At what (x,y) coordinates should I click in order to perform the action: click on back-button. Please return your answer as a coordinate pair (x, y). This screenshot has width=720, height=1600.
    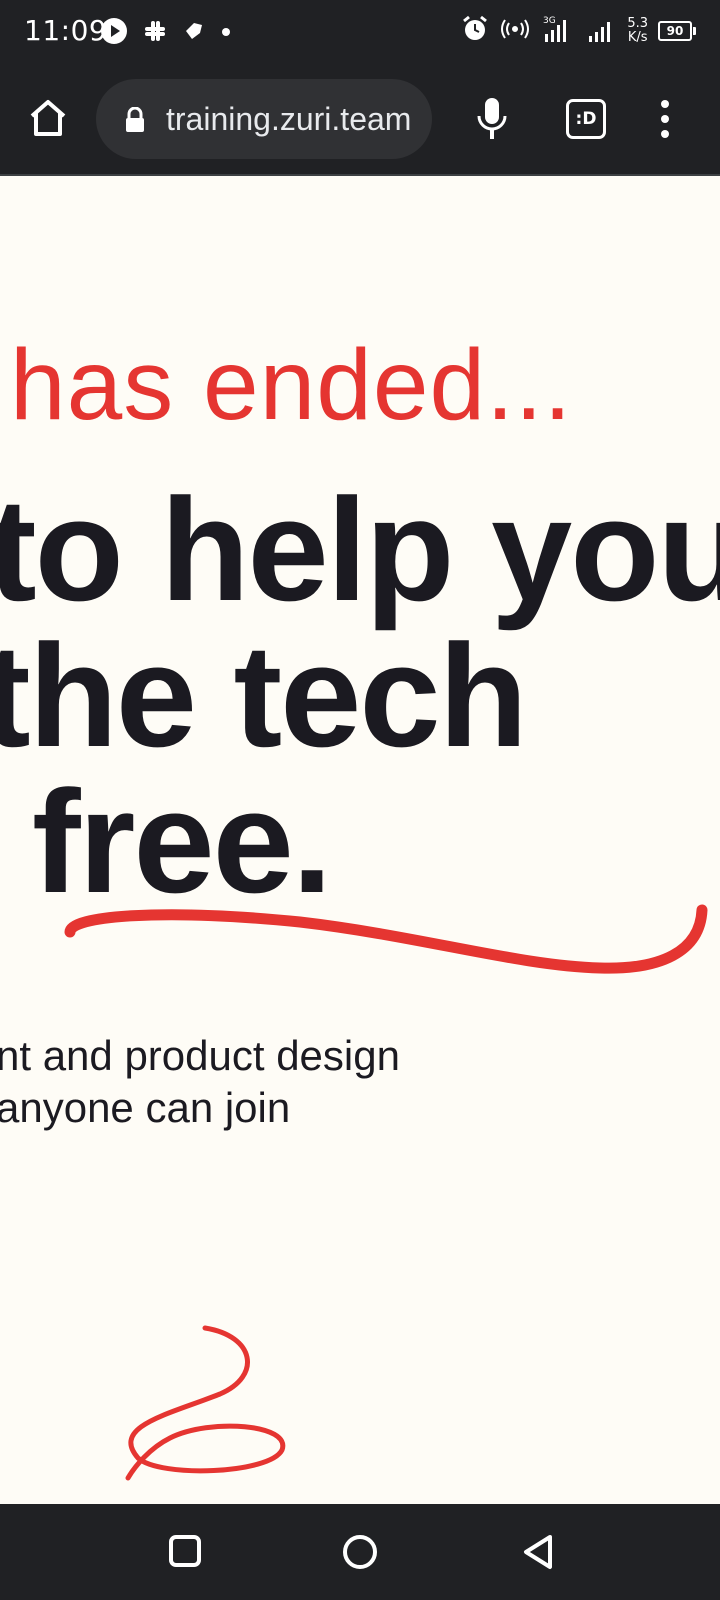
    Looking at the image, I should click on (538, 1554).